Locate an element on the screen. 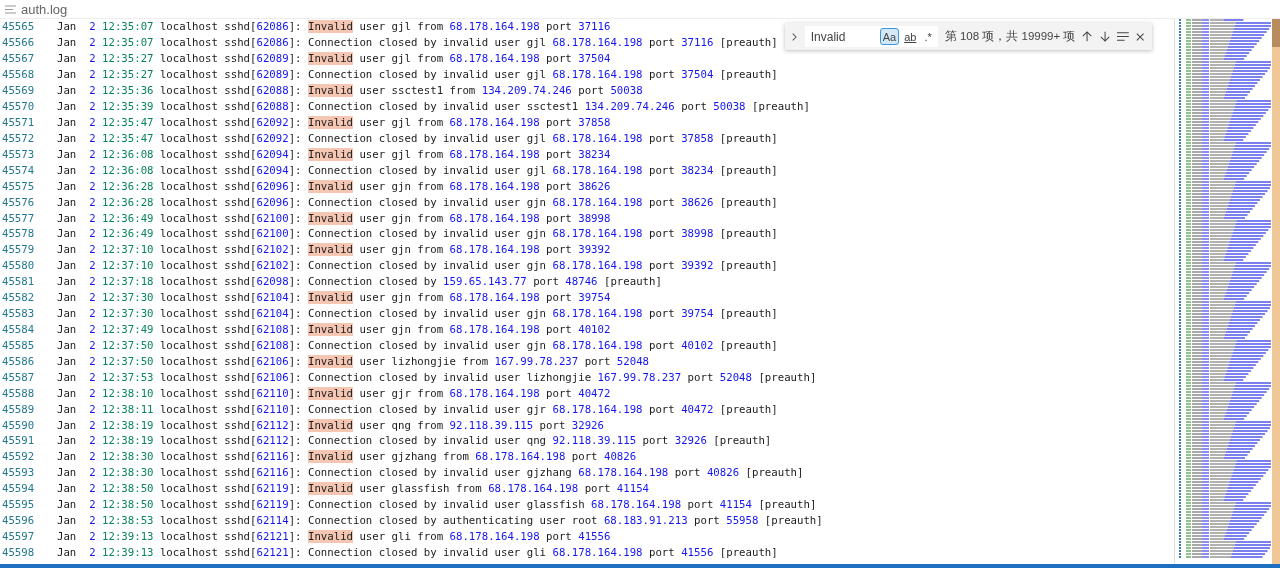  log-line: Jan 2 12:37:50 localhost sshd[62108]: Connection closed by invalid user gjn 68.178.164.198 port 40102 [preauth] is located at coordinates (417, 345).